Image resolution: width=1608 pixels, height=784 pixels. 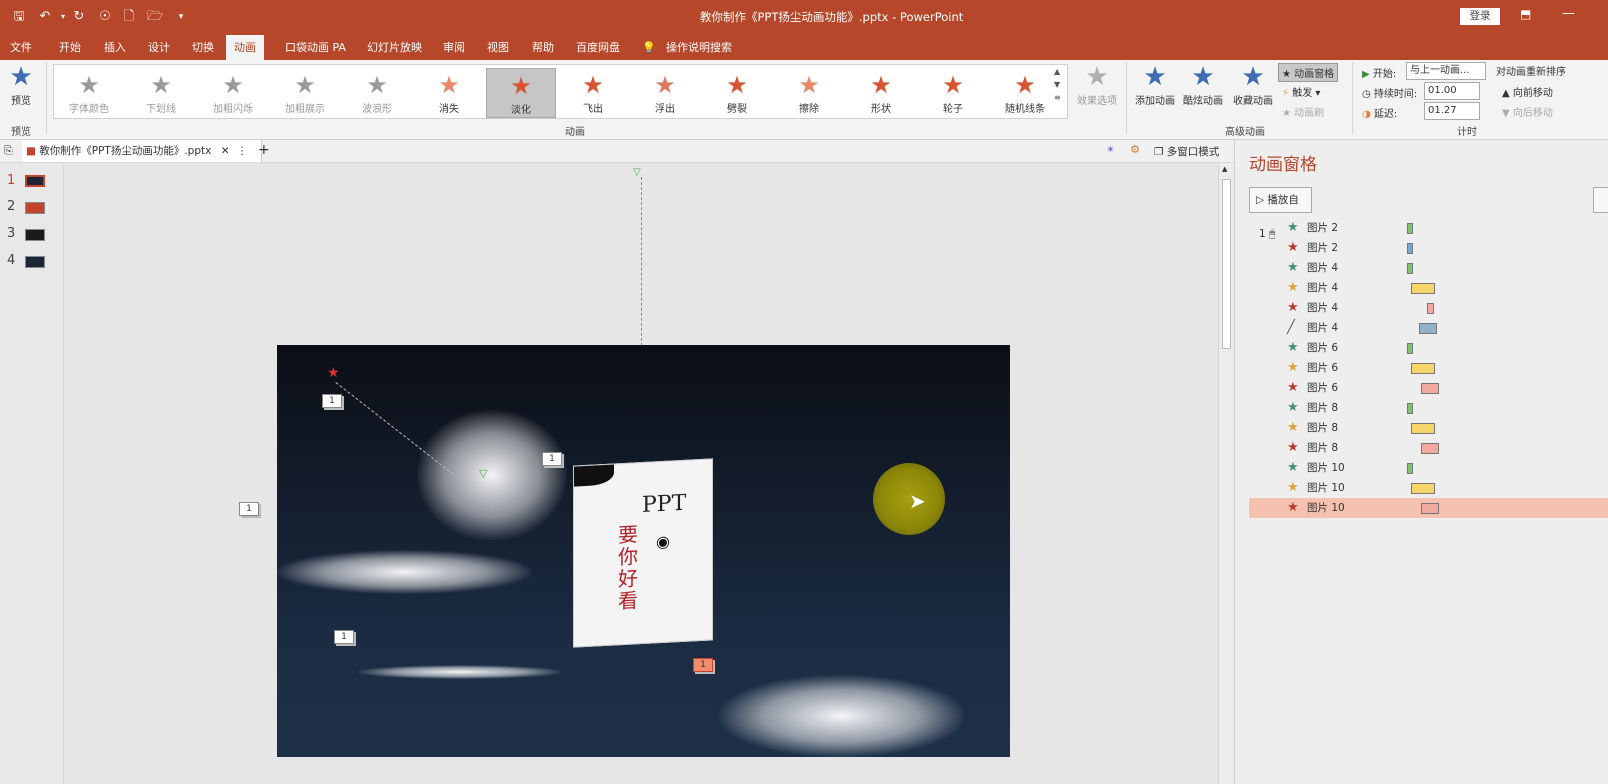 I want to click on animation-tag-selected: 1, so click(x=703, y=665).